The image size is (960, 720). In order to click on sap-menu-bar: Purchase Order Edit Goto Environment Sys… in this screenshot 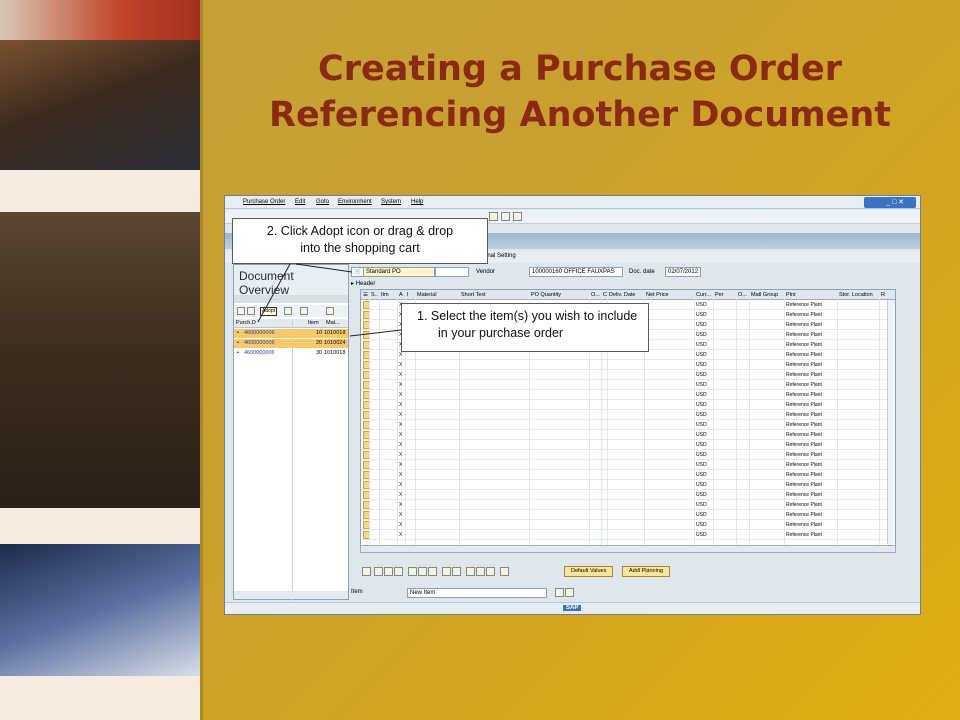, I will do `click(572, 202)`.